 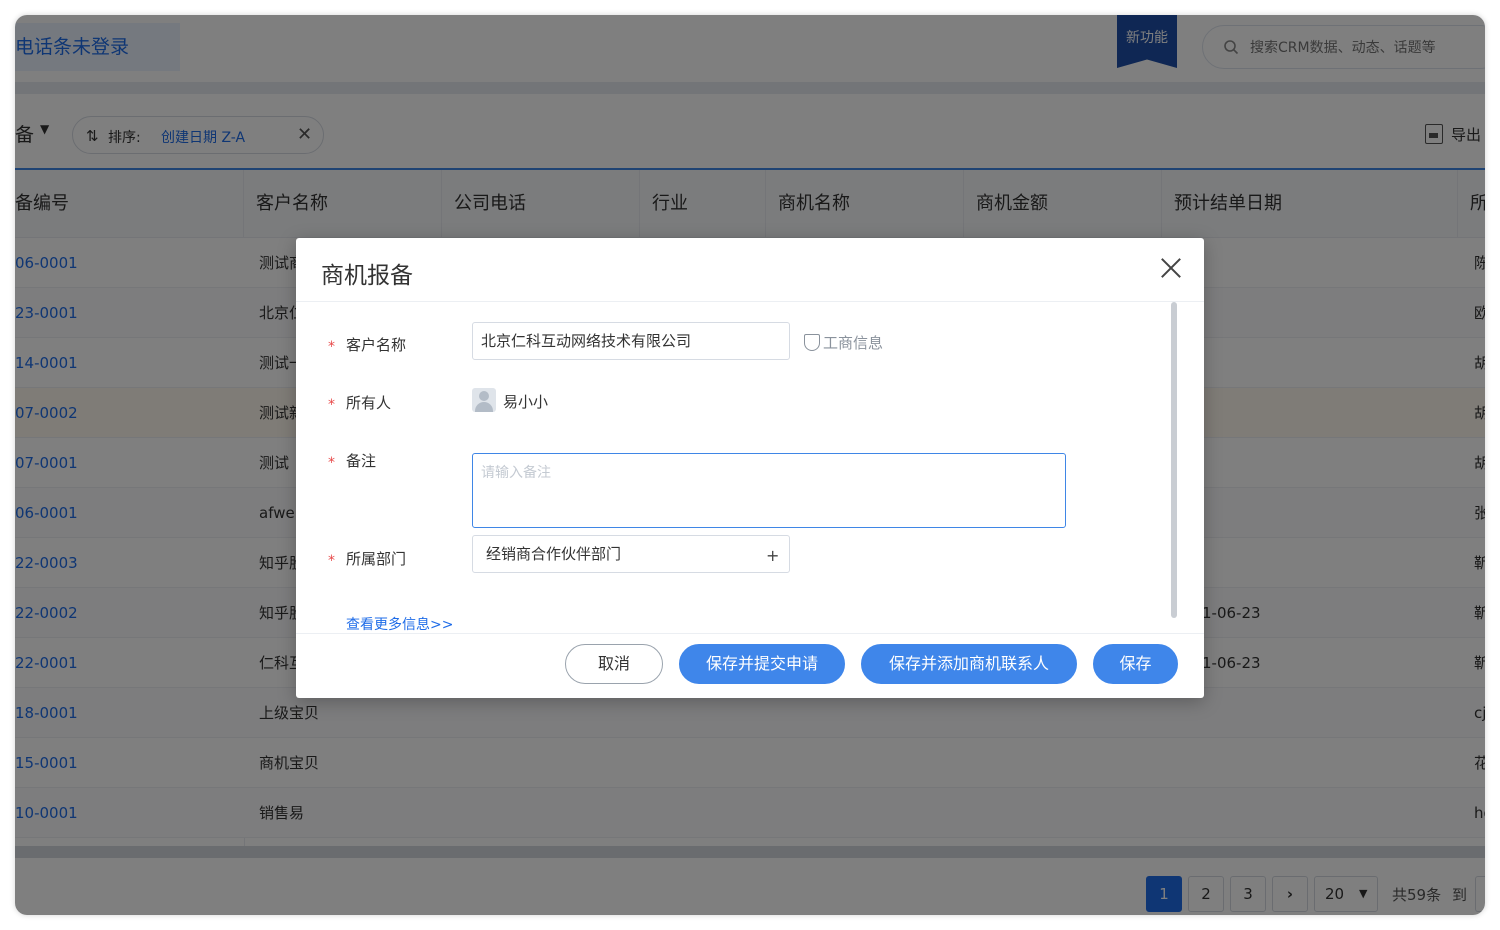 I want to click on business-info-link: 工商信息, so click(x=843, y=342).